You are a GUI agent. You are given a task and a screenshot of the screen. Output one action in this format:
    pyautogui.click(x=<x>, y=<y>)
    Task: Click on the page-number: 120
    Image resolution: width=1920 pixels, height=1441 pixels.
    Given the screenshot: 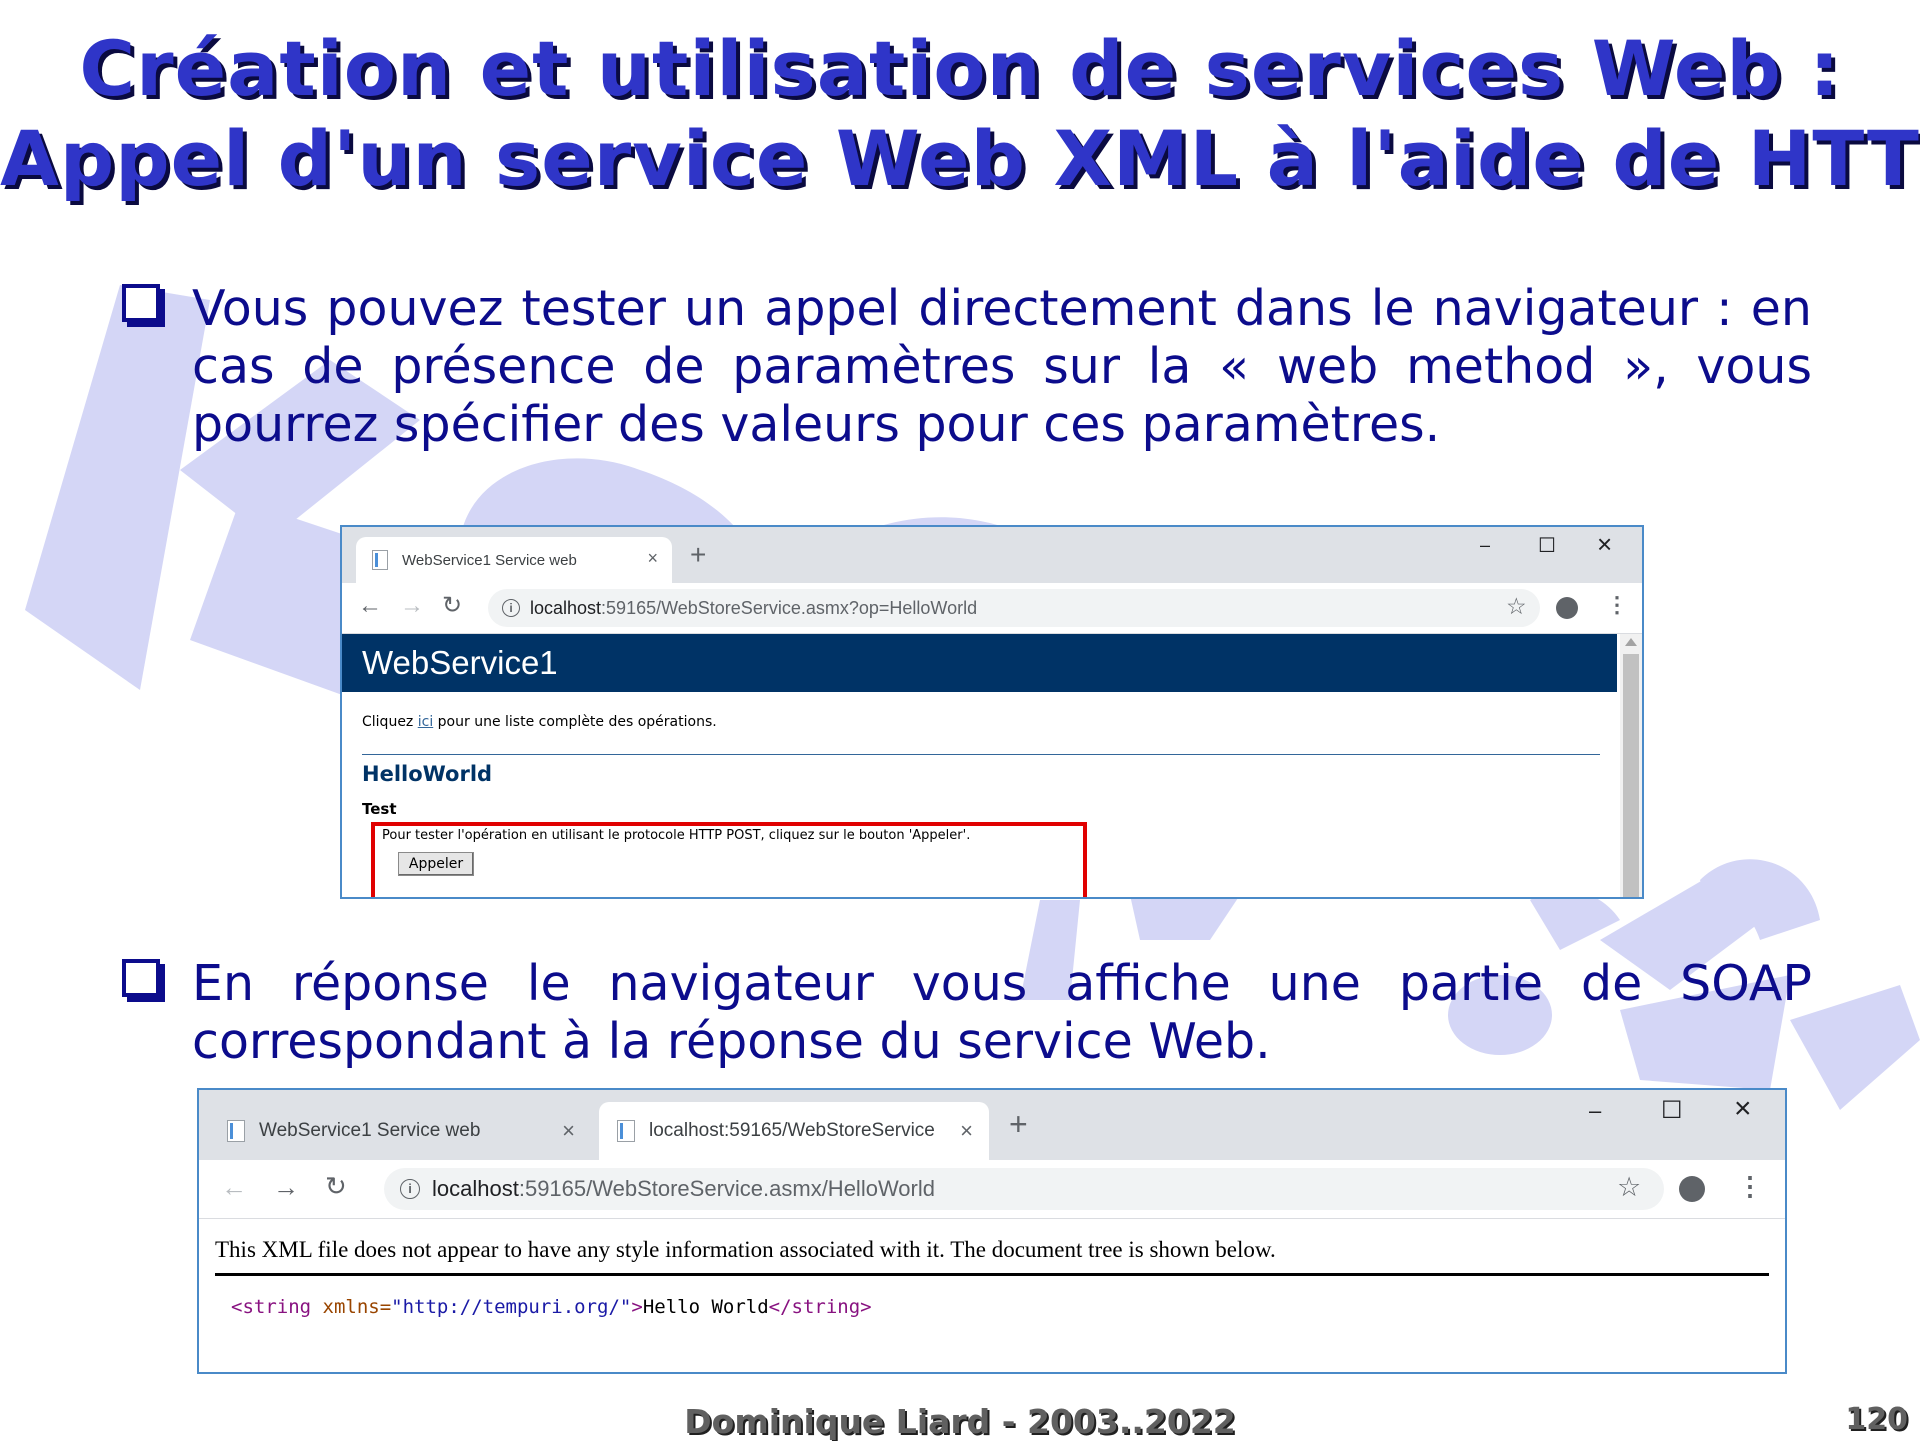 What is the action you would take?
    pyautogui.click(x=1876, y=1419)
    